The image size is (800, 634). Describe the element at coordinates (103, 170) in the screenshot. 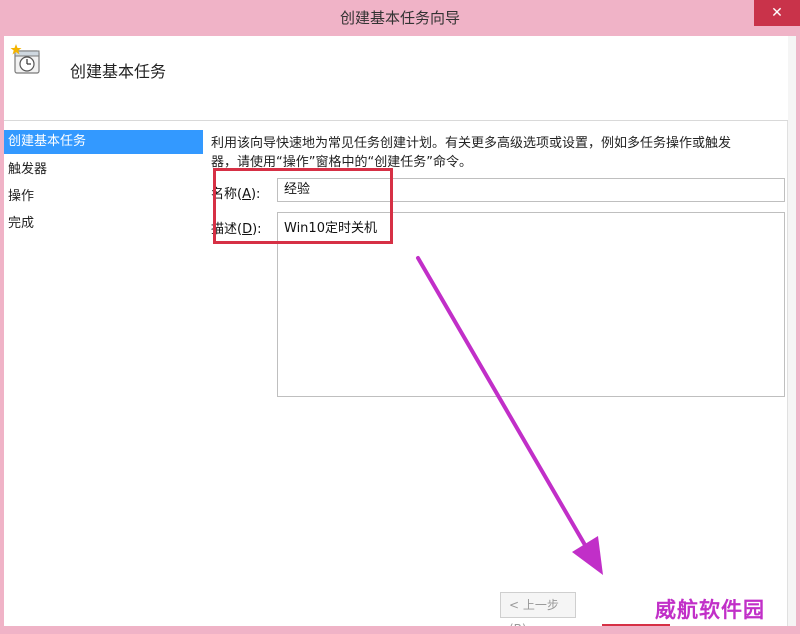

I see `nav-item-trigger: 触发器` at that location.